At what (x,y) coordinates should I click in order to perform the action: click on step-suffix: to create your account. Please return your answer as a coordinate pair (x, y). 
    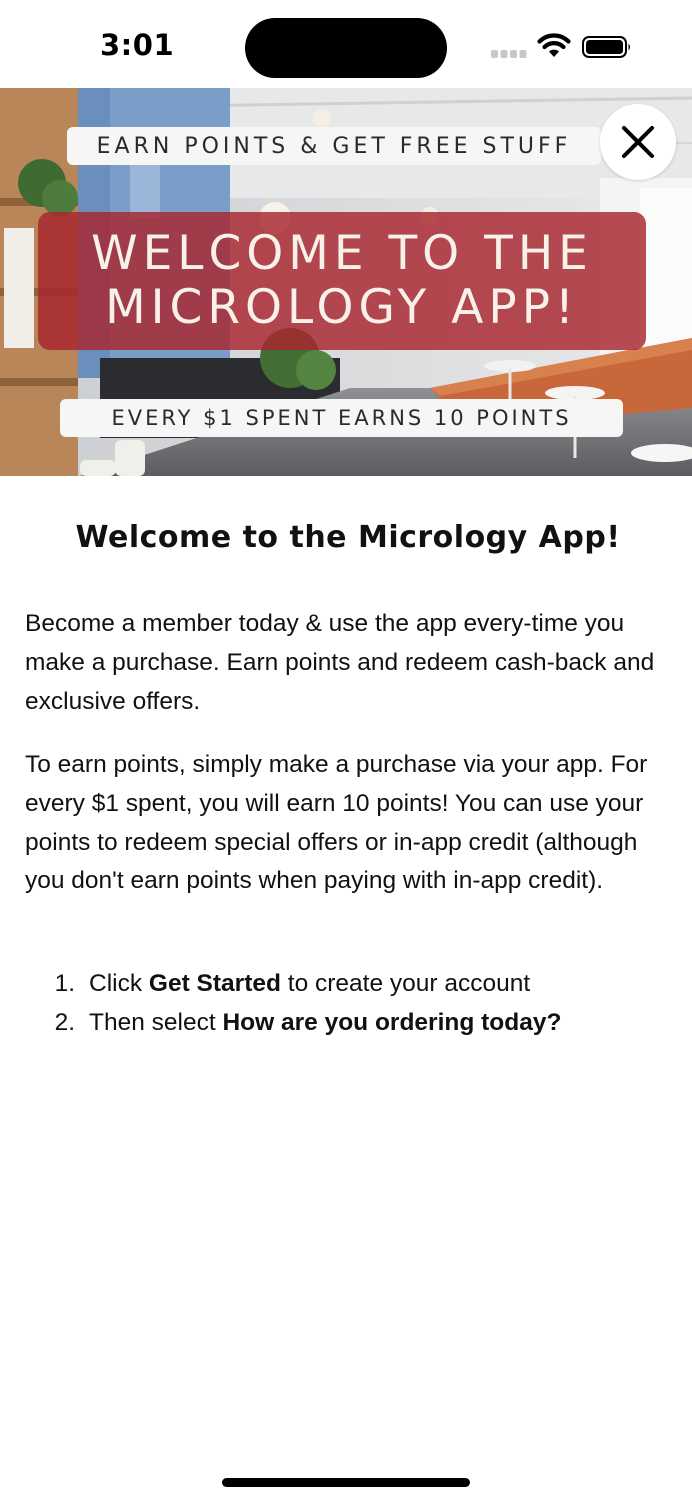
    Looking at the image, I should click on (405, 983).